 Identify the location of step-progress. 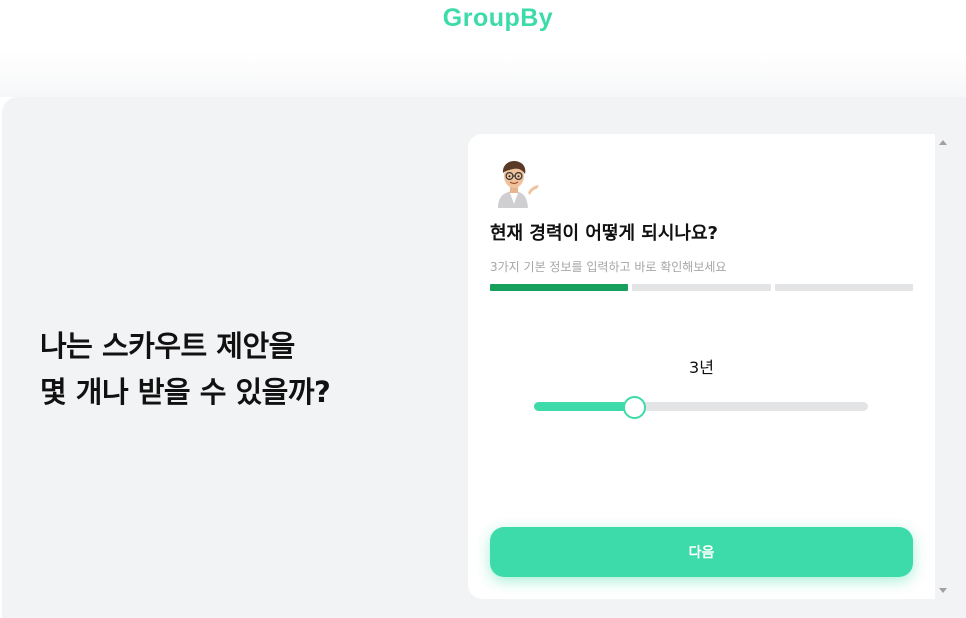
(701, 287).